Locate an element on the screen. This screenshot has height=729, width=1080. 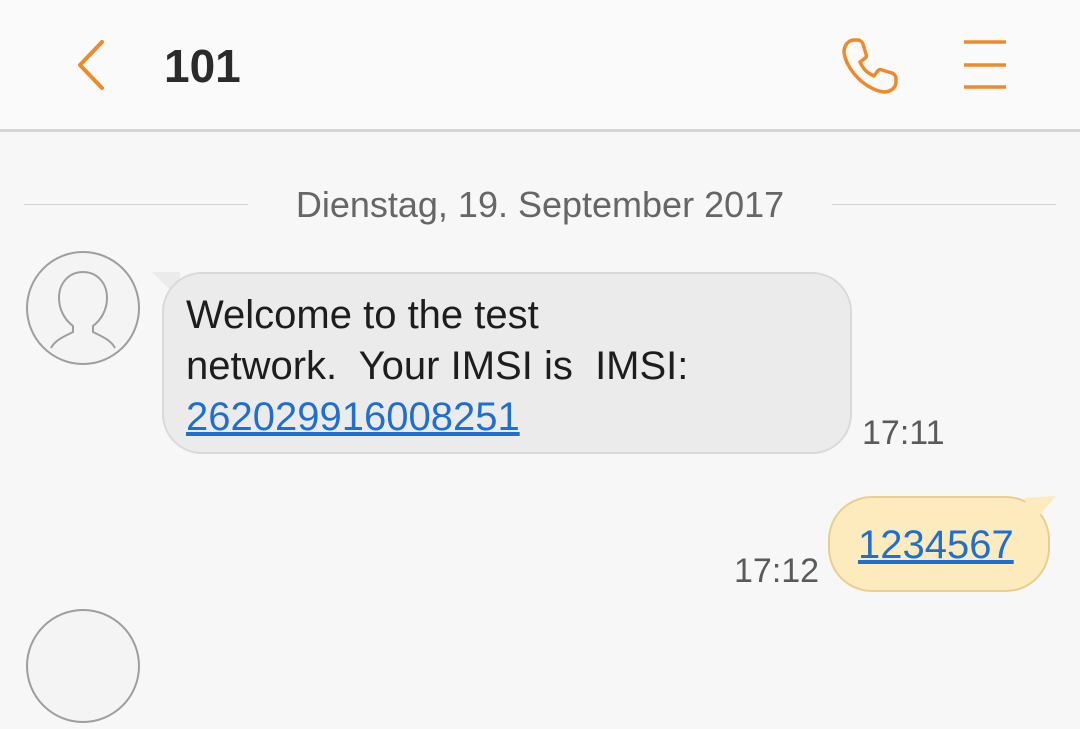
incoming-message-time: 17:11 is located at coordinates (903, 433).